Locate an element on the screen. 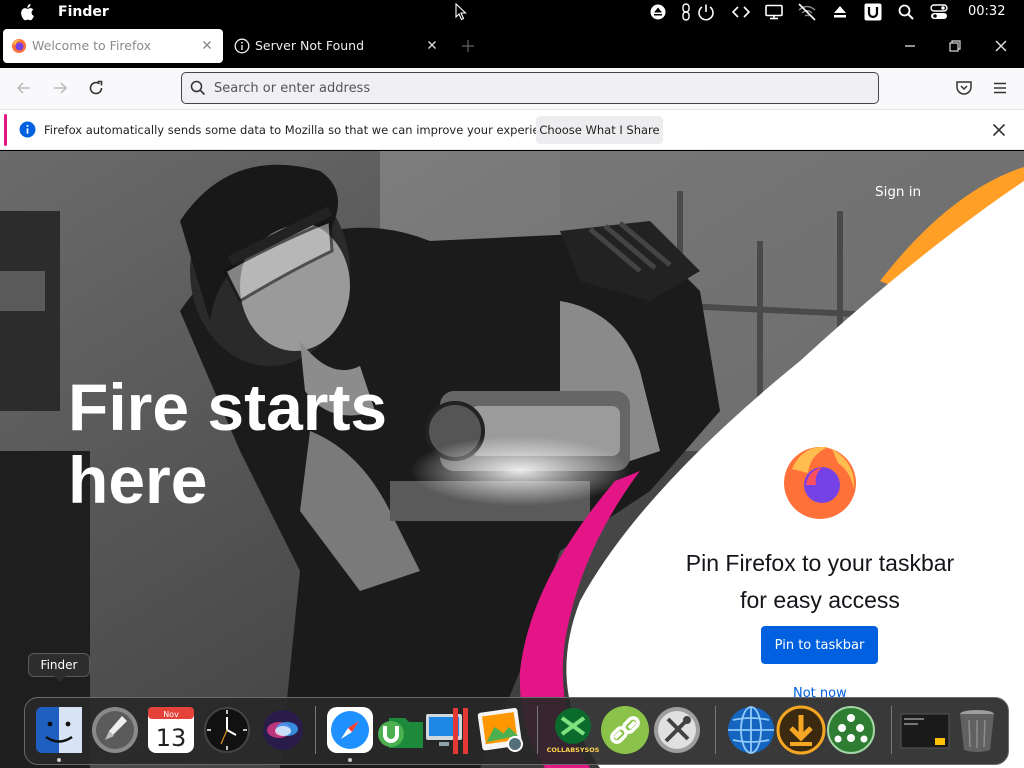 Image resolution: width=1024 pixels, height=768 pixels. preview-dock-icon is located at coordinates (501, 730).